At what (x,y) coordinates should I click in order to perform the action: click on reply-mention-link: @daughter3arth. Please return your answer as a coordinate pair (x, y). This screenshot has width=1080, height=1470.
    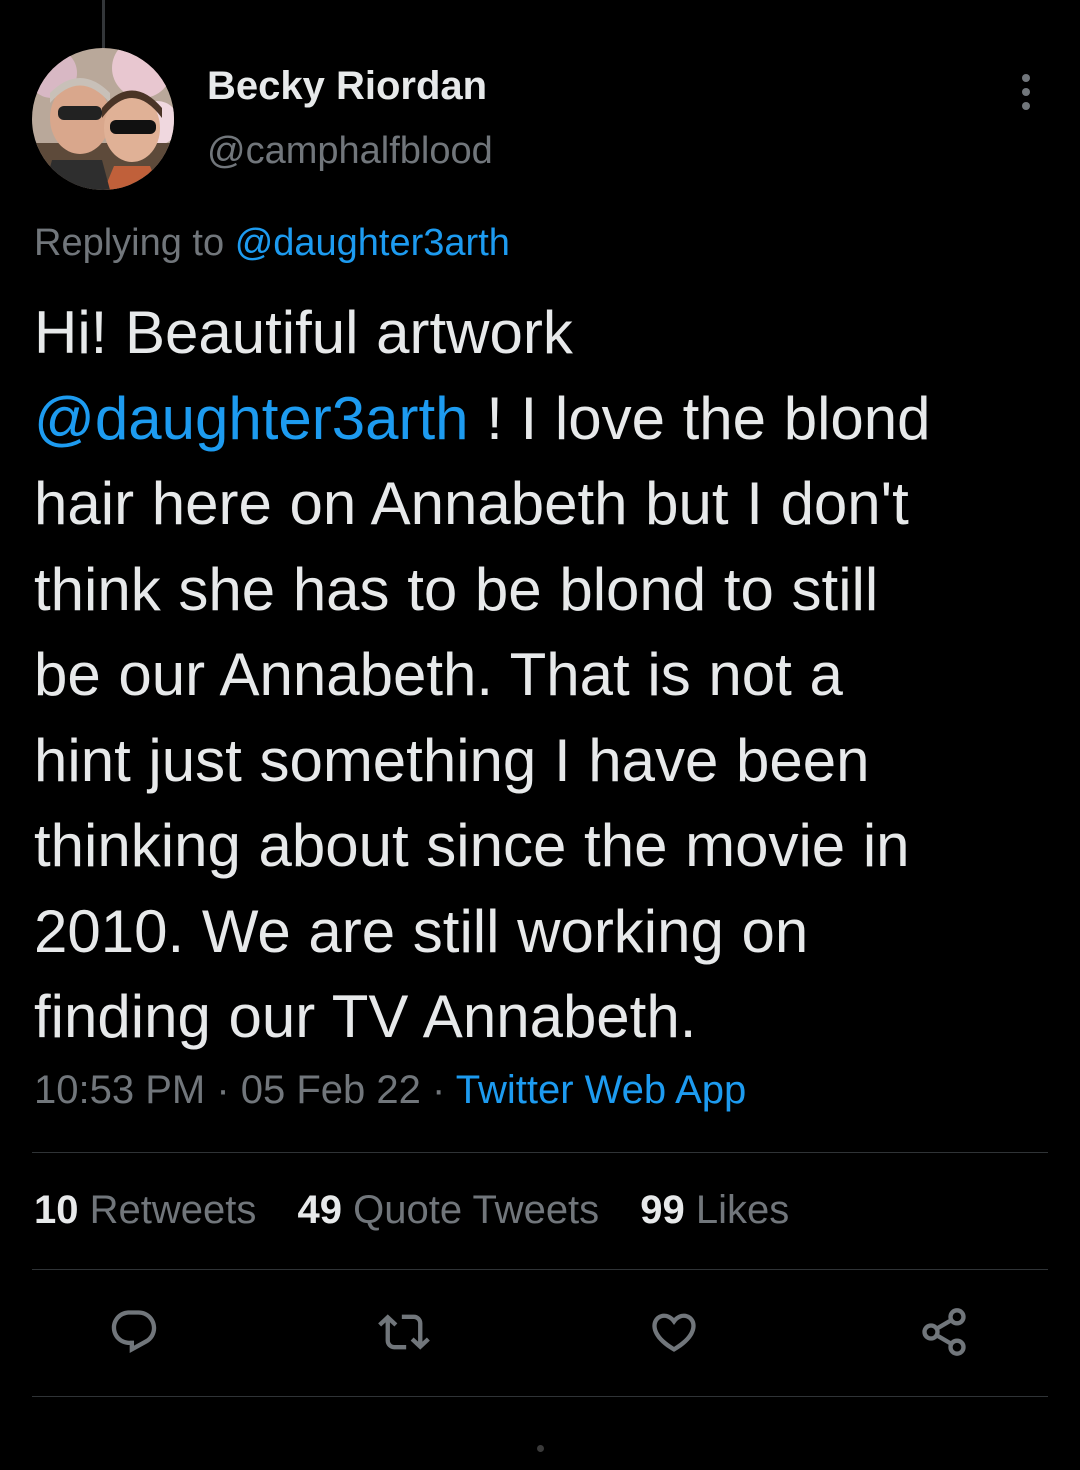
    Looking at the image, I should click on (372, 243).